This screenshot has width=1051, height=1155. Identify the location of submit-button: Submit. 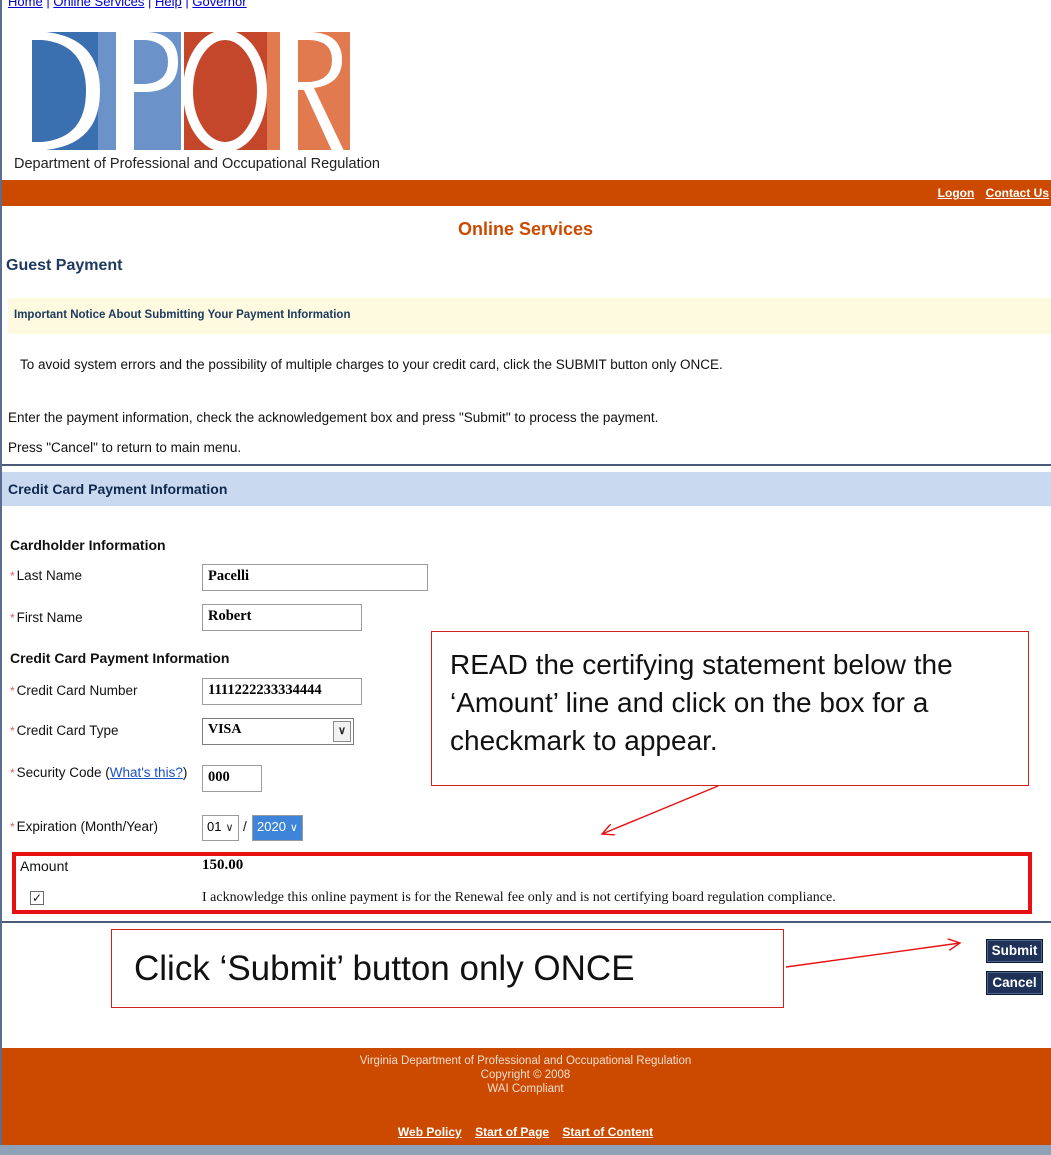
(1014, 951).